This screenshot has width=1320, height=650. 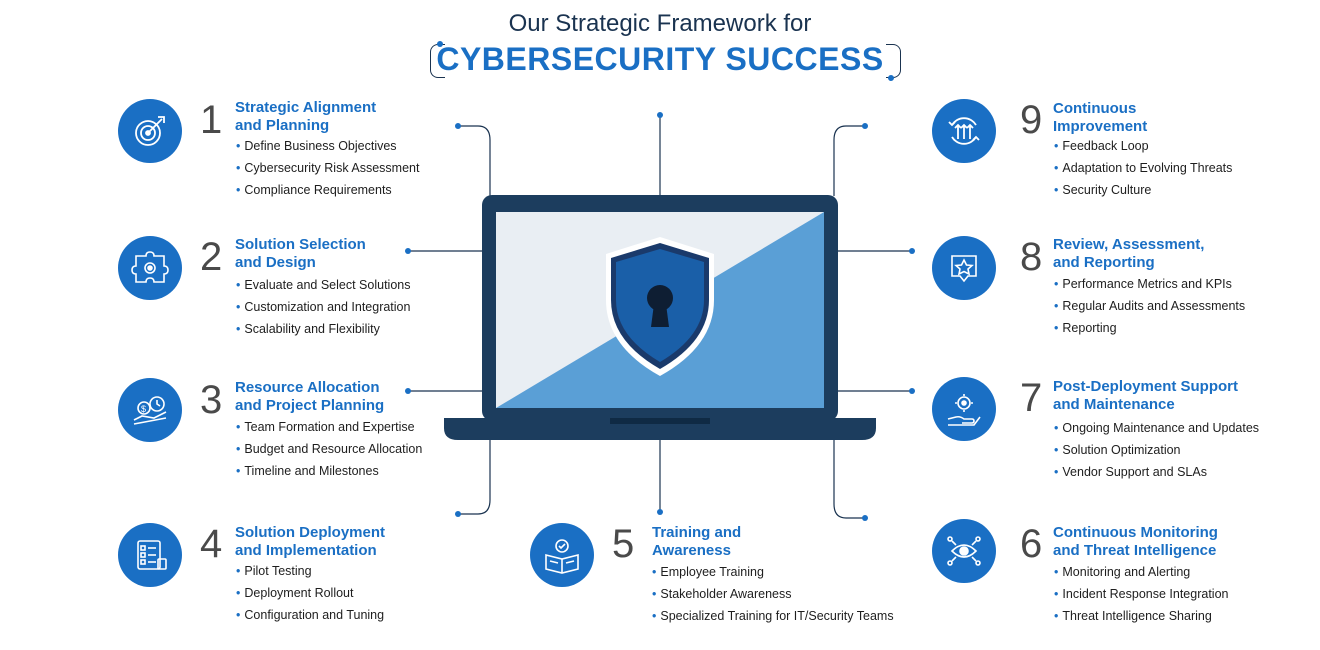 What do you see at coordinates (773, 572) in the screenshot?
I see `list-item: Employee Training` at bounding box center [773, 572].